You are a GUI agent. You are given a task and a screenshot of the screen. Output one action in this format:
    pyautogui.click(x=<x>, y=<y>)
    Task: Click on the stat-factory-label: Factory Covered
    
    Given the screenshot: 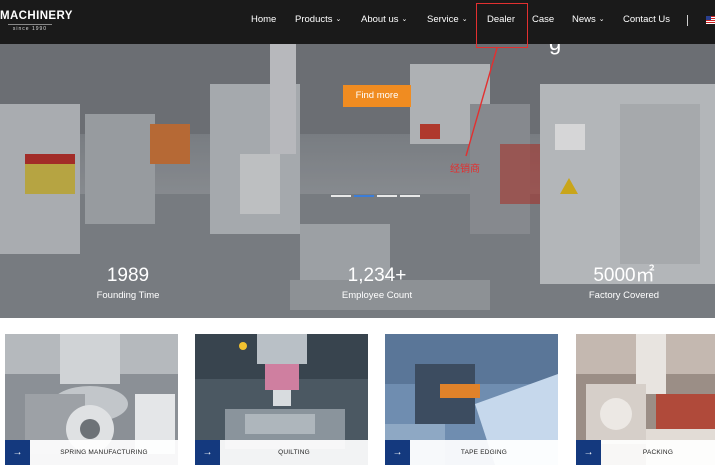 What is the action you would take?
    pyautogui.click(x=624, y=295)
    